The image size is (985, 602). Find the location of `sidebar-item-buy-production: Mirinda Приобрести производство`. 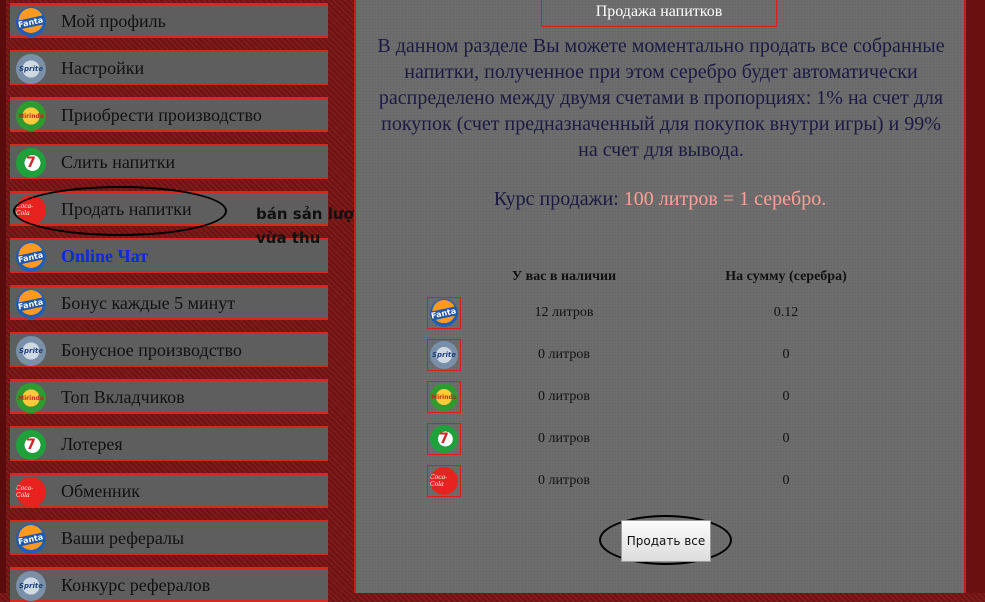

sidebar-item-buy-production: Mirinda Приобрести производство is located at coordinates (169, 114).